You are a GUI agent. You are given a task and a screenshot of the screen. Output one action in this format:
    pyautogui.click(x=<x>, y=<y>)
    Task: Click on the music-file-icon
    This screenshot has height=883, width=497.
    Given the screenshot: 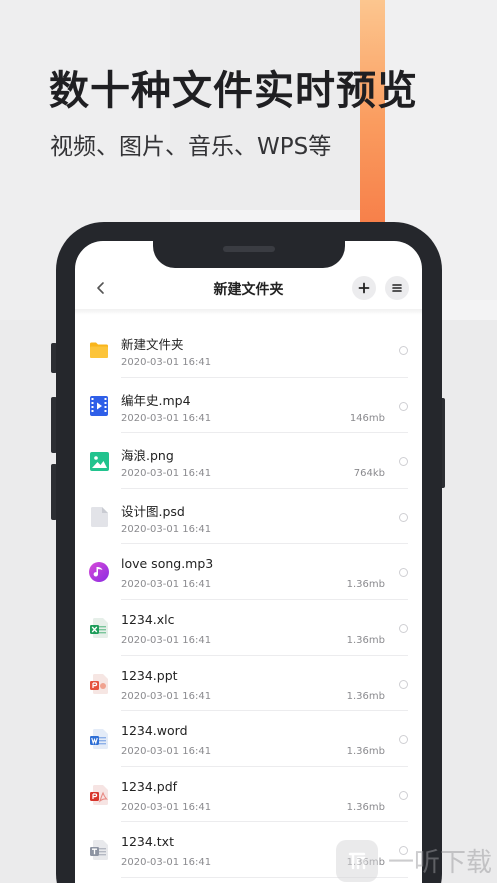 What is the action you would take?
    pyautogui.click(x=99, y=572)
    